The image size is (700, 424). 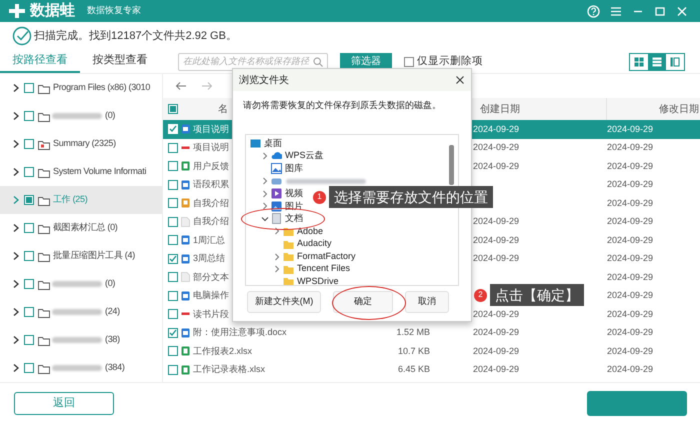 I want to click on tree-item: Tencent Files, so click(x=323, y=269).